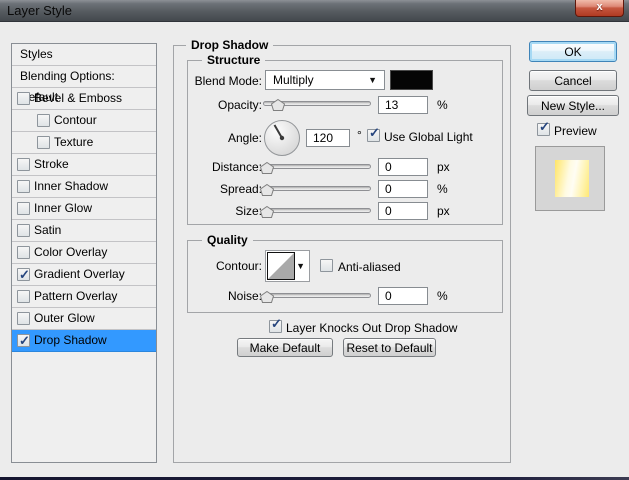  What do you see at coordinates (403, 296) in the screenshot?
I see `noise-input` at bounding box center [403, 296].